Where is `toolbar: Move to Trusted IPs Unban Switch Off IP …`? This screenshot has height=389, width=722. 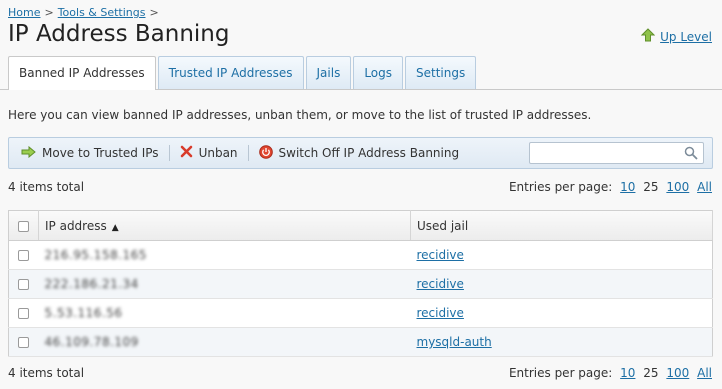
toolbar: Move to Trusted IPs Unban Switch Off IP … is located at coordinates (360, 153).